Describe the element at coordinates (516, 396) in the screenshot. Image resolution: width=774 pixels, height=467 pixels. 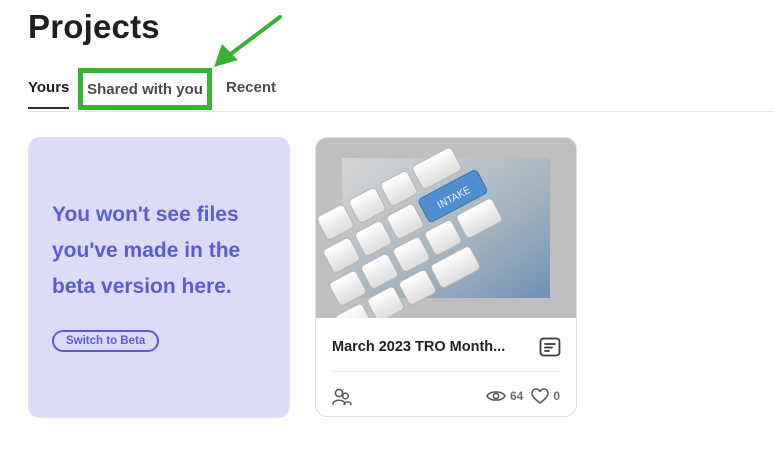
I see `view-count: 64` at that location.